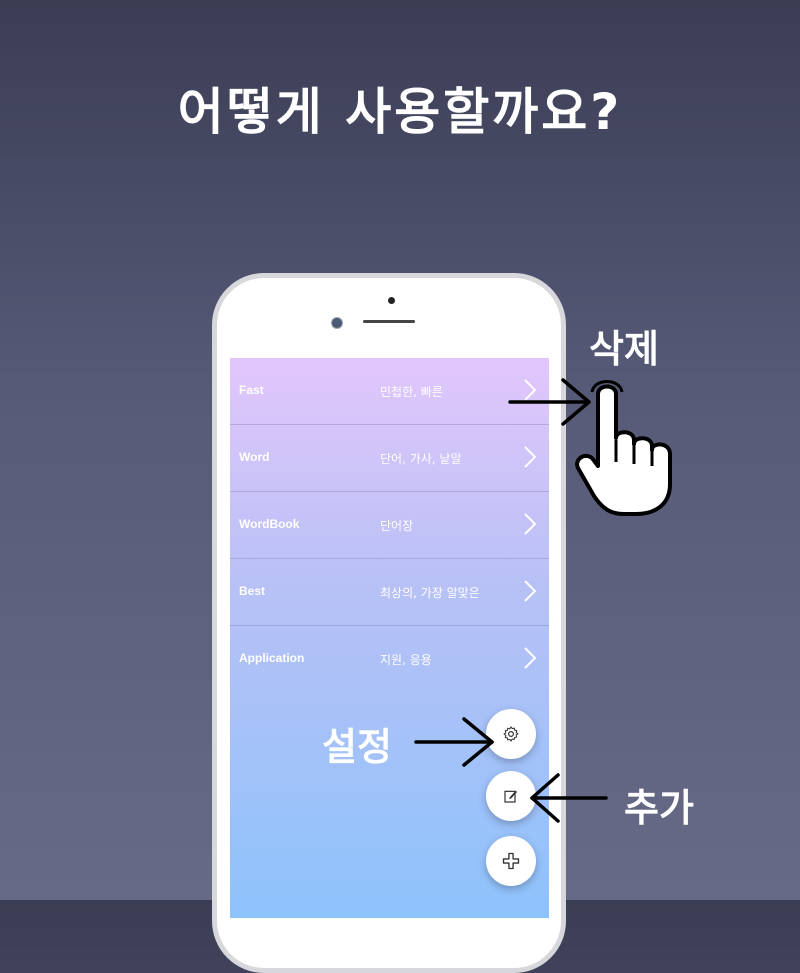  Describe the element at coordinates (430, 593) in the screenshot. I see `word-meaning: 최상의, 가장 알맞은` at that location.